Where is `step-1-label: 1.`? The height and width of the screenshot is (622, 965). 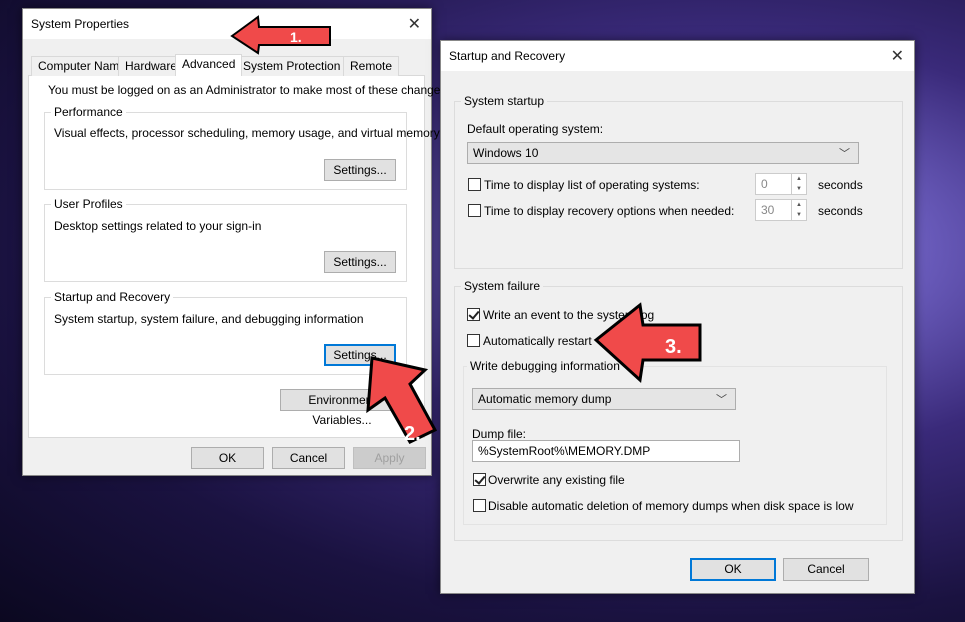
step-1-label: 1. is located at coordinates (296, 37).